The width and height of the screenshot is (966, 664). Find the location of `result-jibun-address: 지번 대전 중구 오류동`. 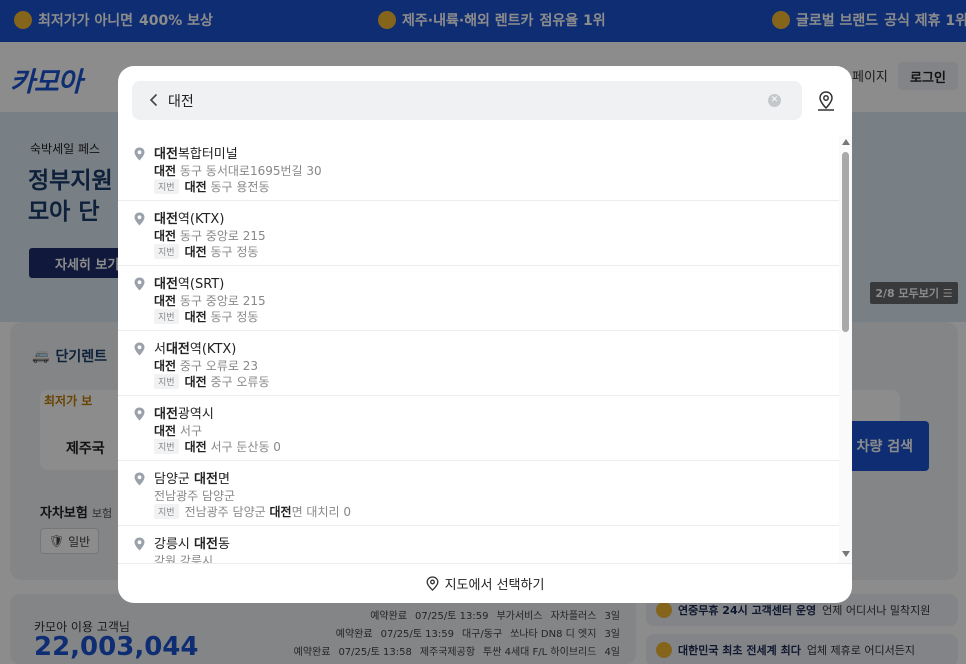

result-jibun-address: 지번 대전 중구 오류동 is located at coordinates (212, 381).